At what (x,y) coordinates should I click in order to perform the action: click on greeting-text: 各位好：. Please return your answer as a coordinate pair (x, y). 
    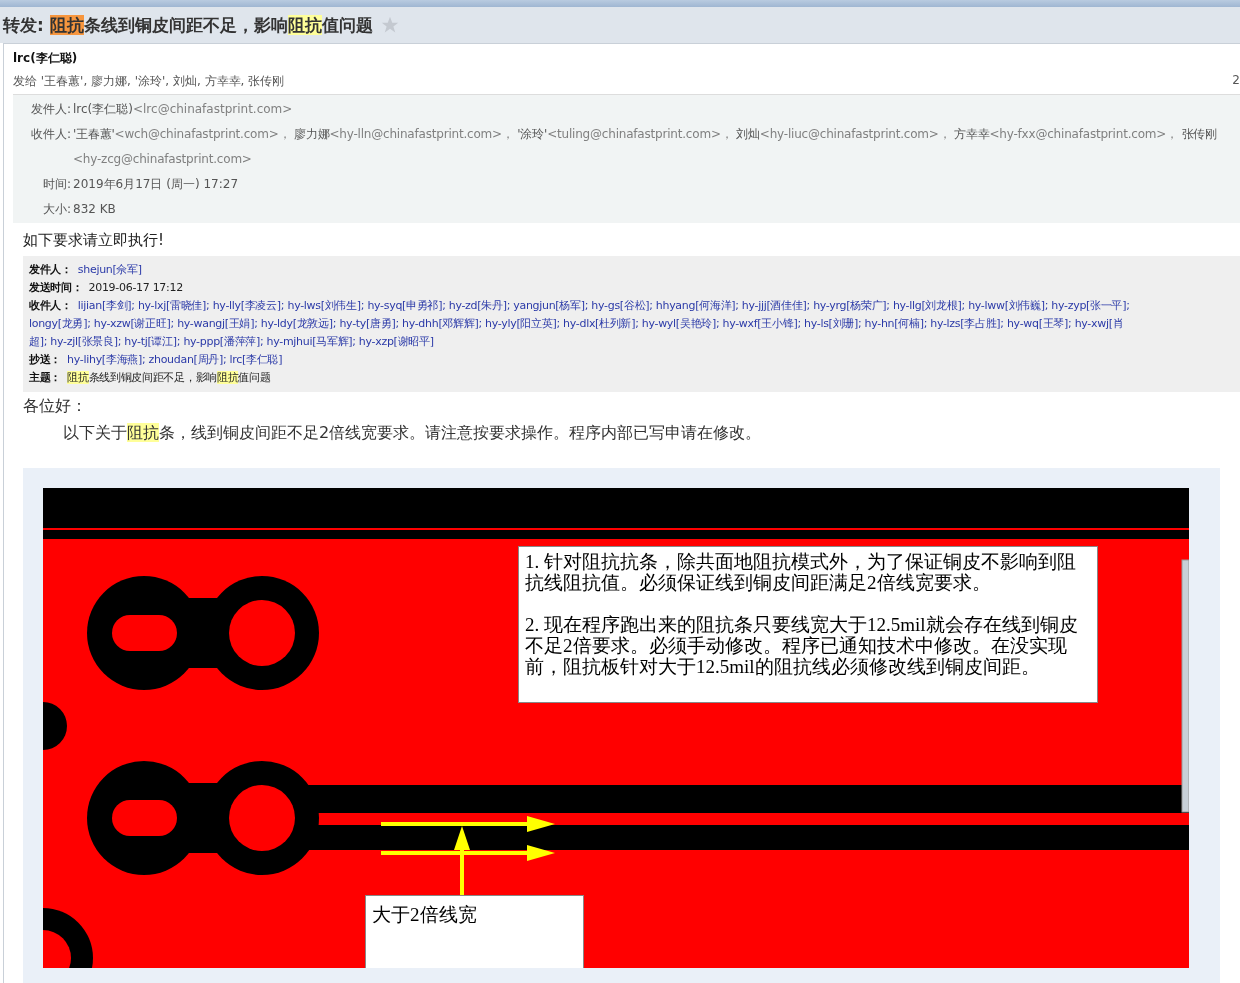
    Looking at the image, I should click on (55, 406).